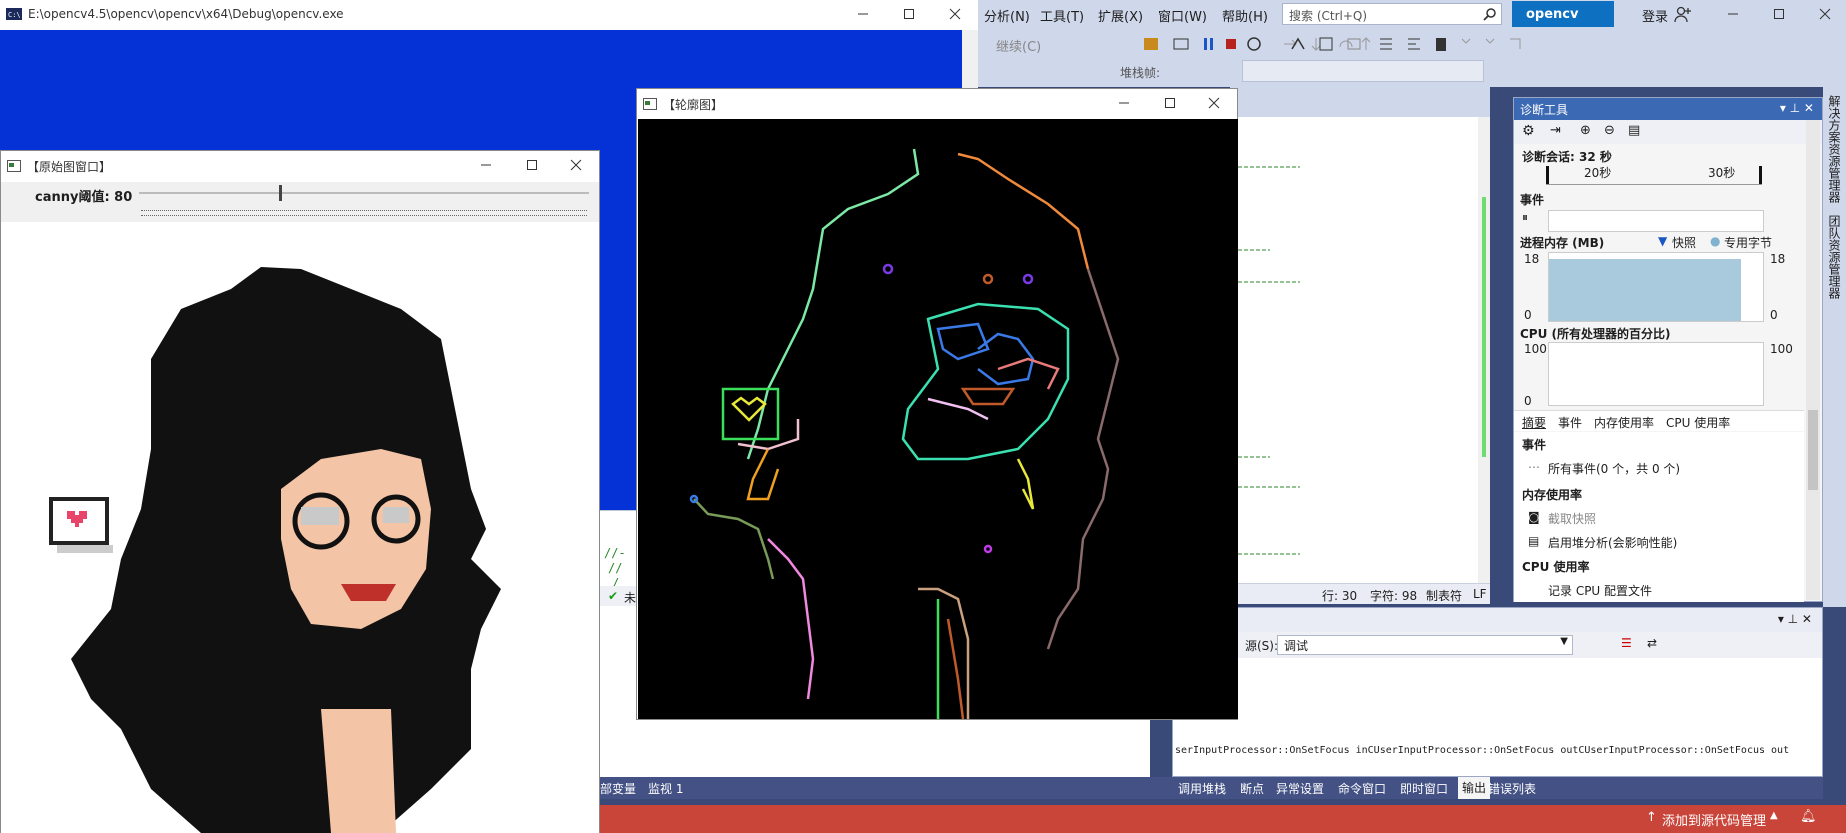 The height and width of the screenshot is (833, 1846). I want to click on tab-error-list: 错误列表, so click(1512, 788).